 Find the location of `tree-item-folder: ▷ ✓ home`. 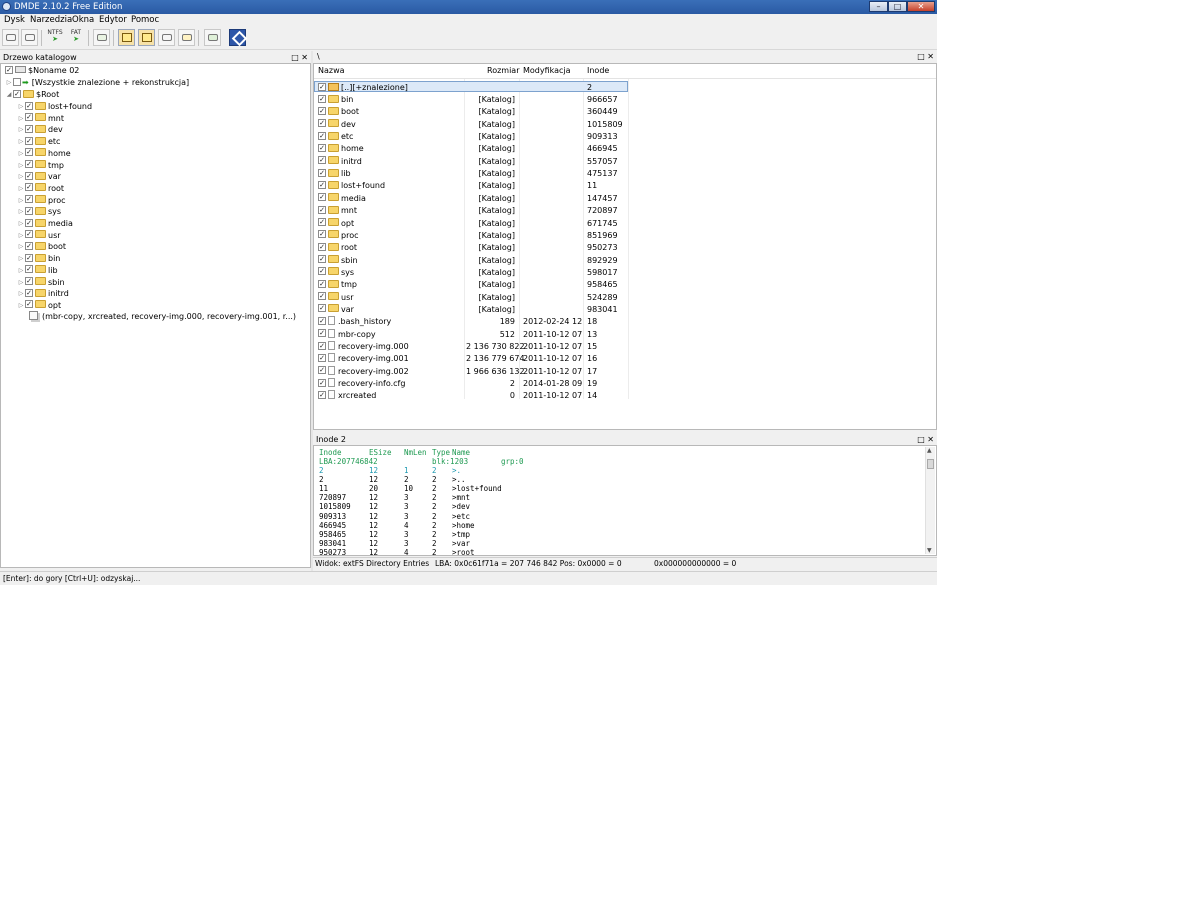

tree-item-folder: ▷ ✓ home is located at coordinates (44, 154).